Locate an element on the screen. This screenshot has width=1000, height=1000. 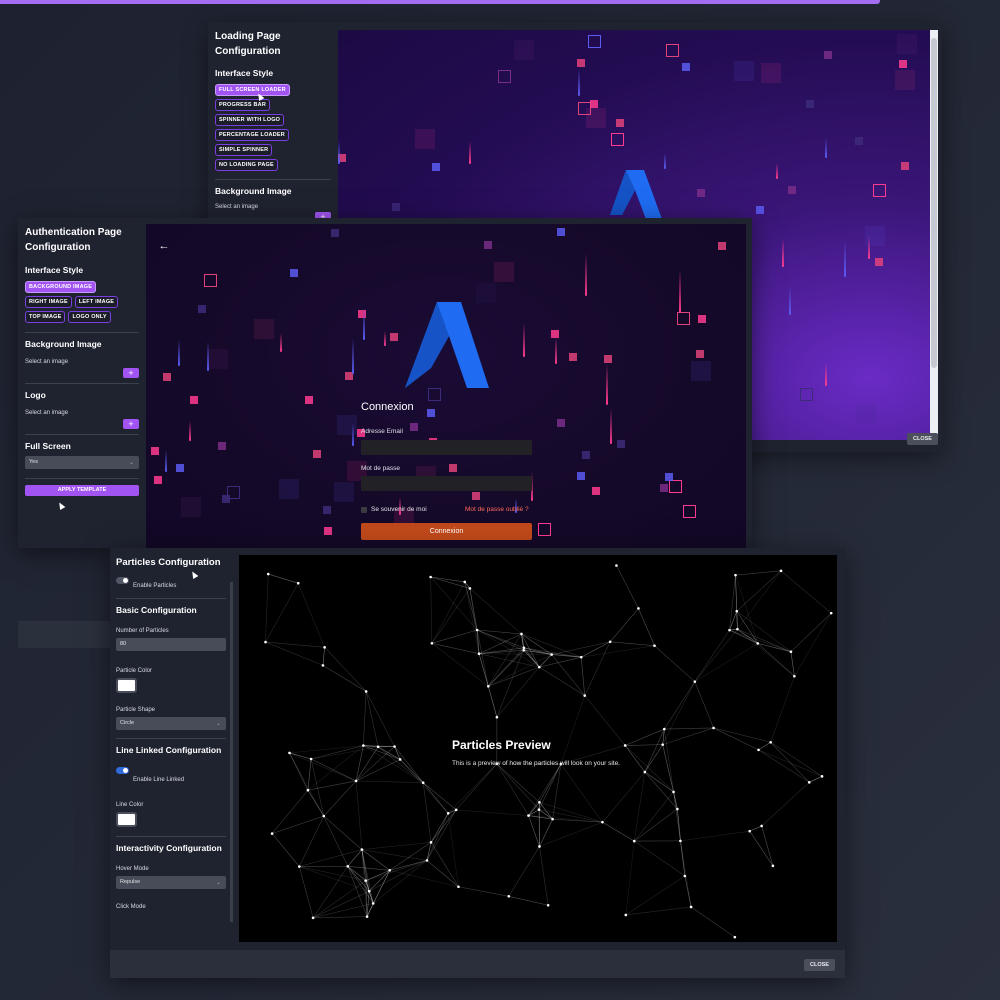
fullscreen-select: Yes ⌄ is located at coordinates (82, 462).